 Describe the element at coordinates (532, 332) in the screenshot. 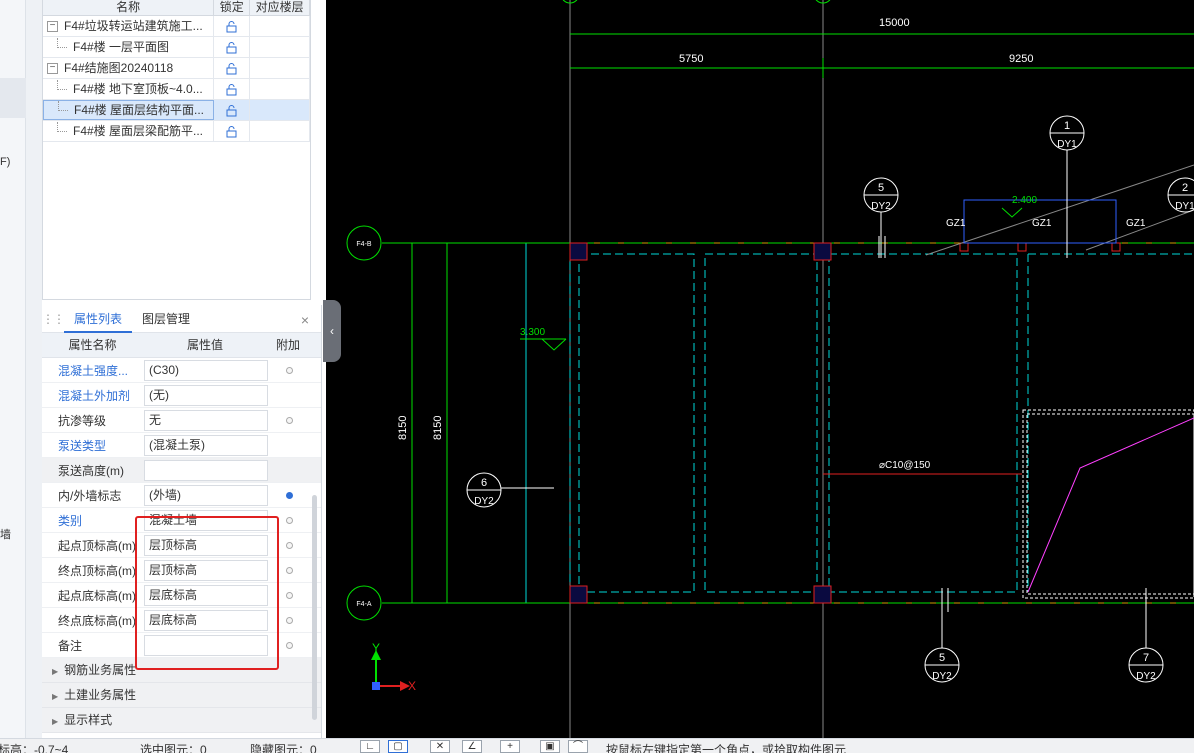

I see `elevation-1: 3.300` at that location.